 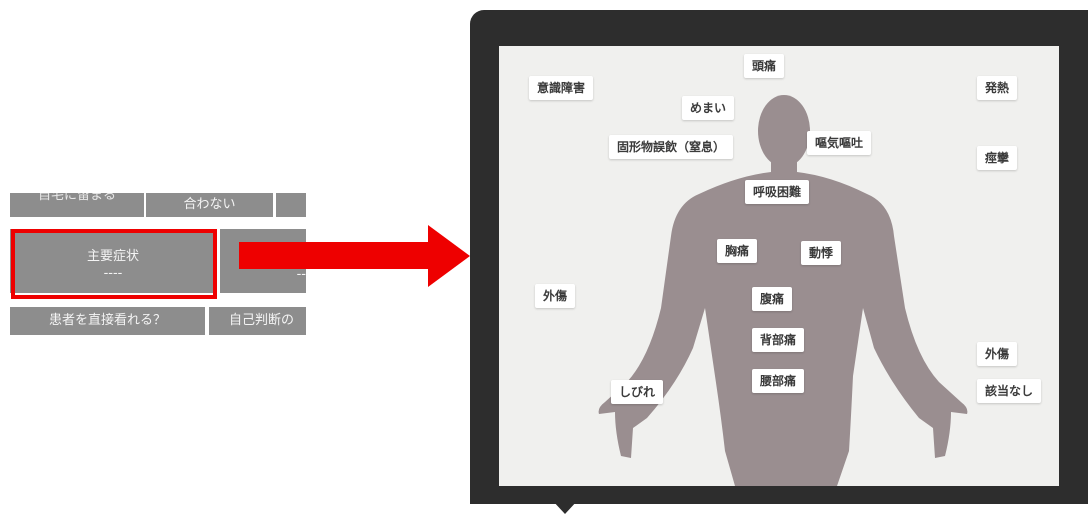 I want to click on symptom-trauma-right: 外傷, so click(x=997, y=354).